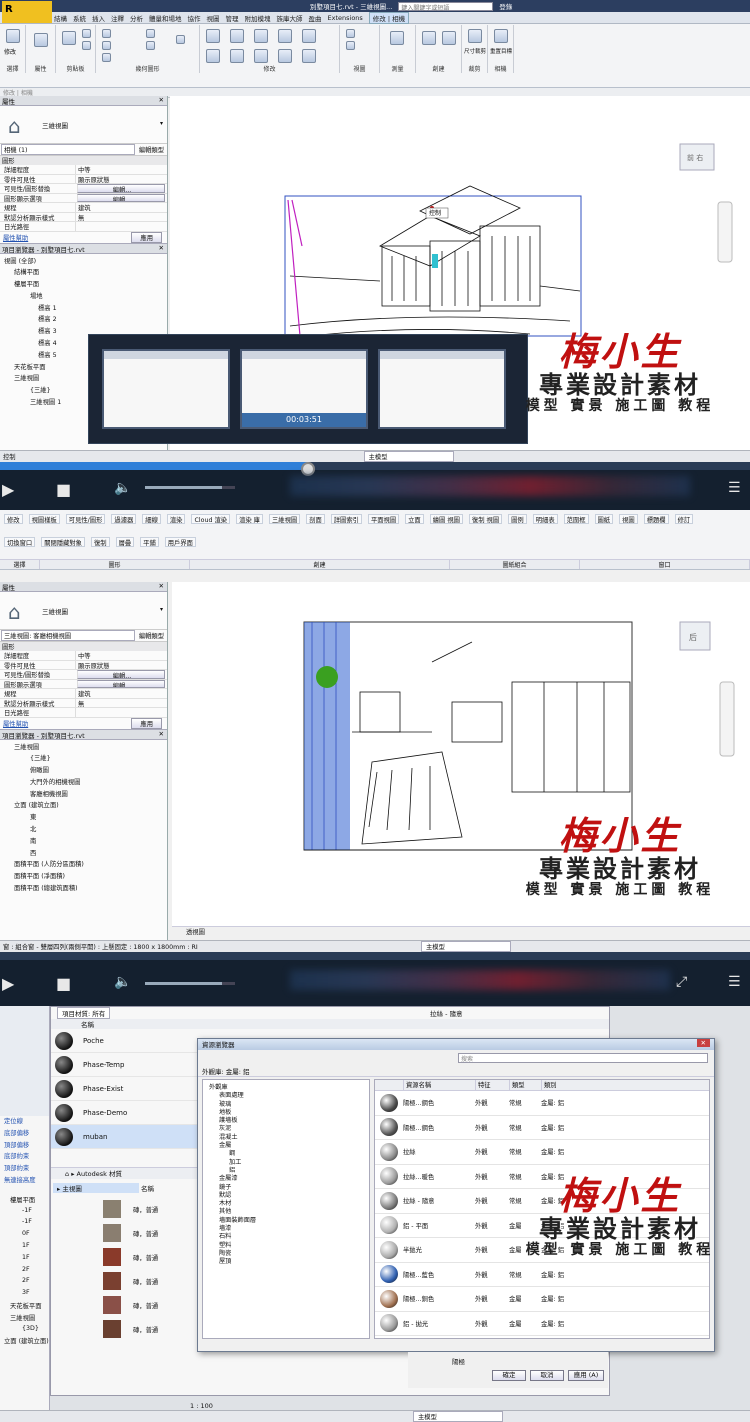 Image resolution: width=750 pixels, height=1422 pixels. What do you see at coordinates (307, 469) in the screenshot?
I see `progress-knob` at bounding box center [307, 469].